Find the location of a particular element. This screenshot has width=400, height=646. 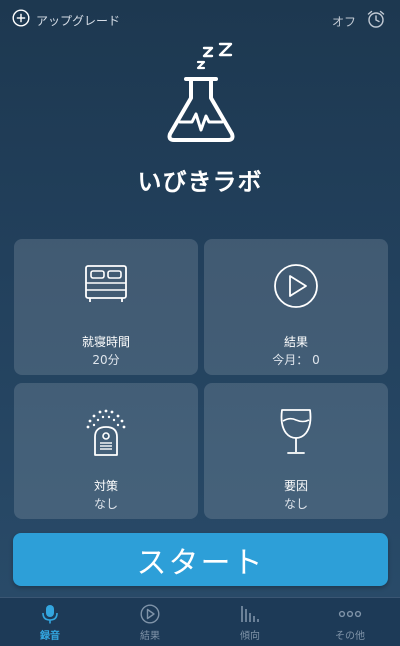

top-bar: アップグレード オフ is located at coordinates (200, 19).